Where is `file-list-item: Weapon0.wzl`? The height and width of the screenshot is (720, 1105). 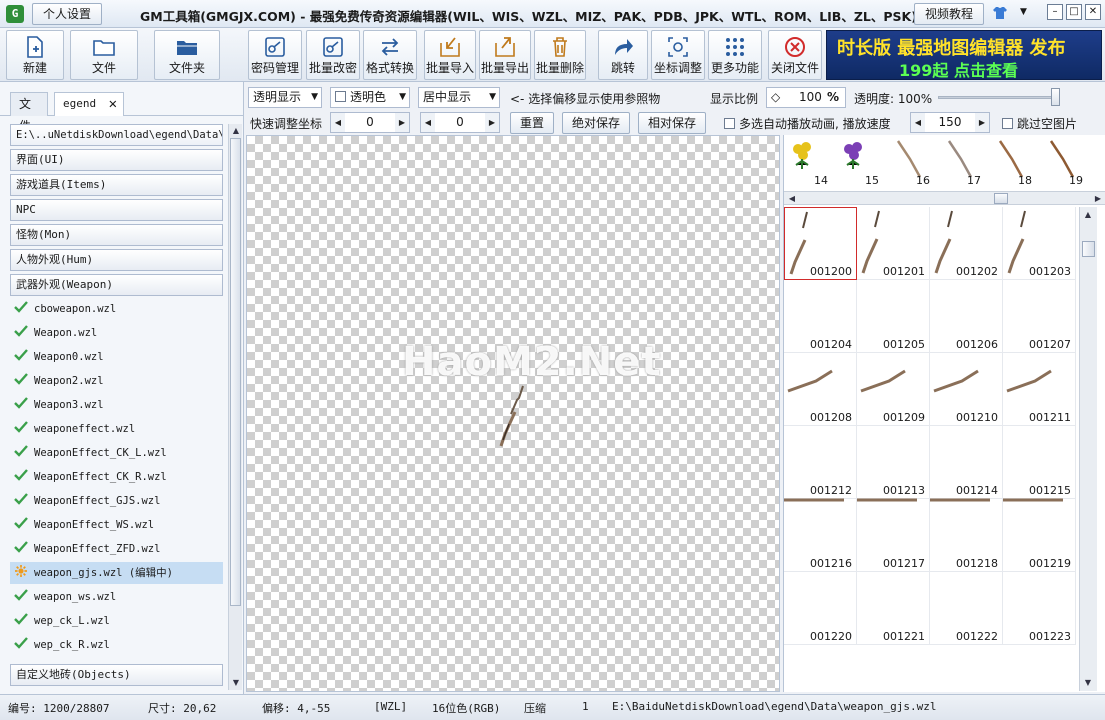 file-list-item: Weapon0.wzl is located at coordinates (116, 357).